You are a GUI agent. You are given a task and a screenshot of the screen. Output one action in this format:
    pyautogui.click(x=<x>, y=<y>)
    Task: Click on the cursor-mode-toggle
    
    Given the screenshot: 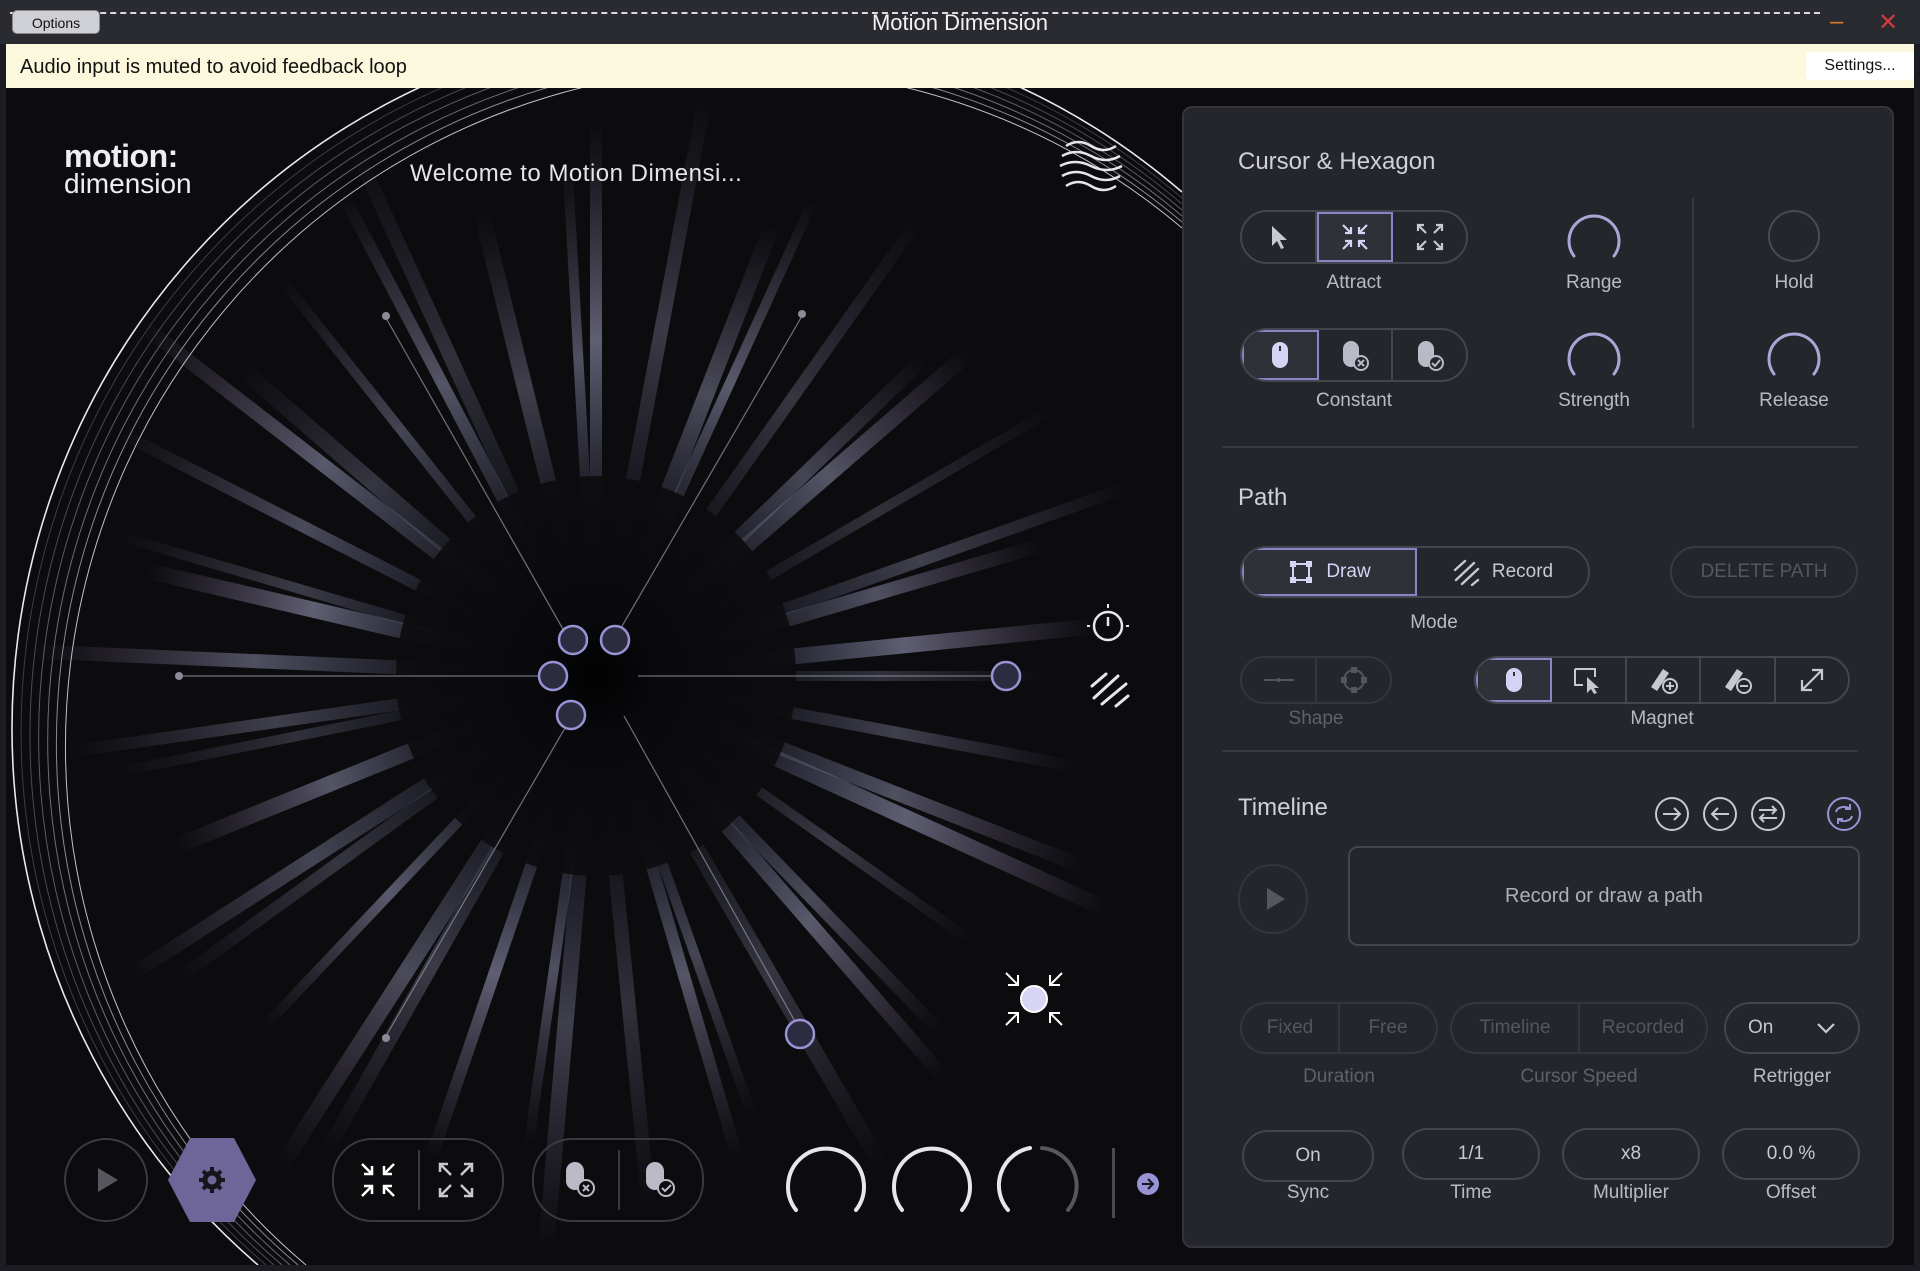 What is the action you would take?
    pyautogui.click(x=418, y=1180)
    